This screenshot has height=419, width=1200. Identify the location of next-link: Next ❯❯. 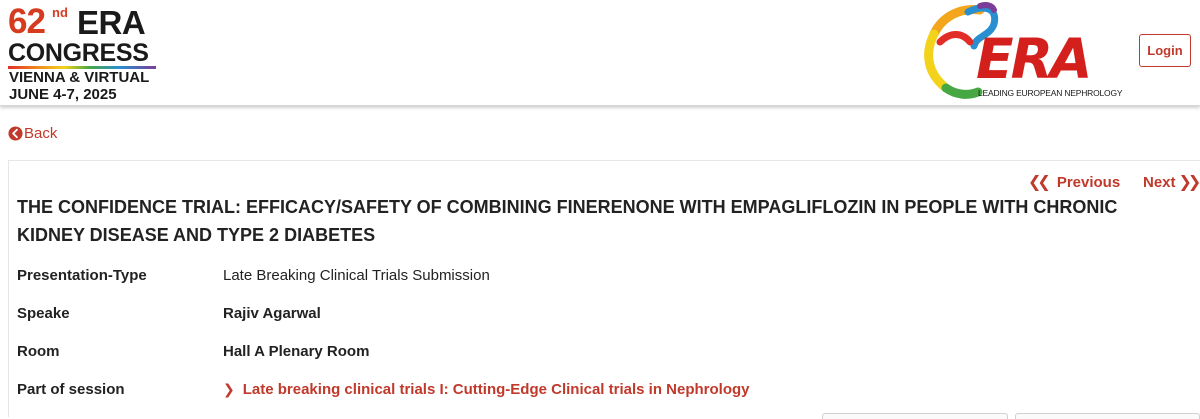
(1171, 182).